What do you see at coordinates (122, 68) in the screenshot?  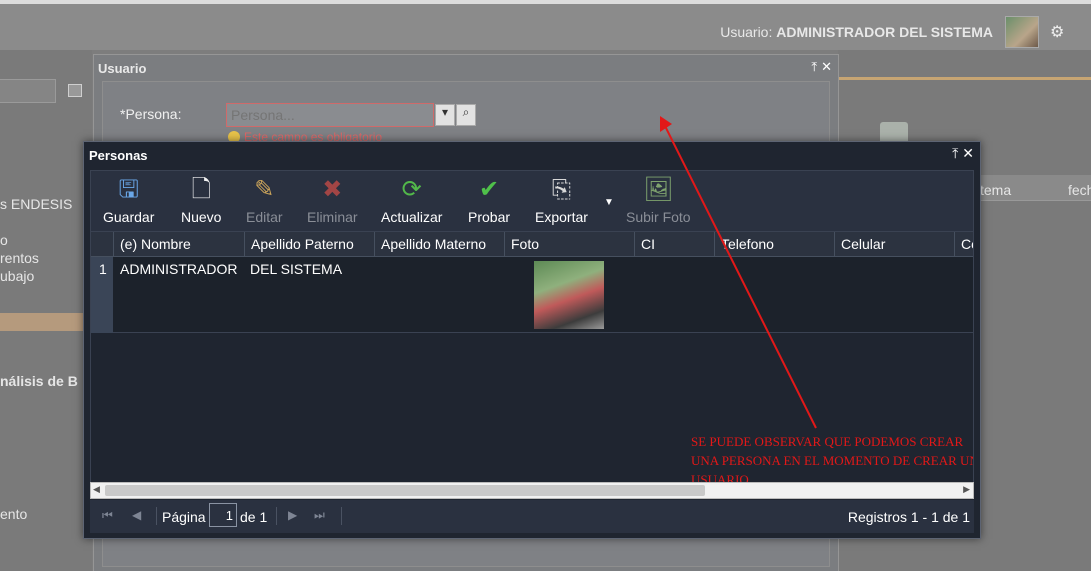 I see `window-title: Usuario` at bounding box center [122, 68].